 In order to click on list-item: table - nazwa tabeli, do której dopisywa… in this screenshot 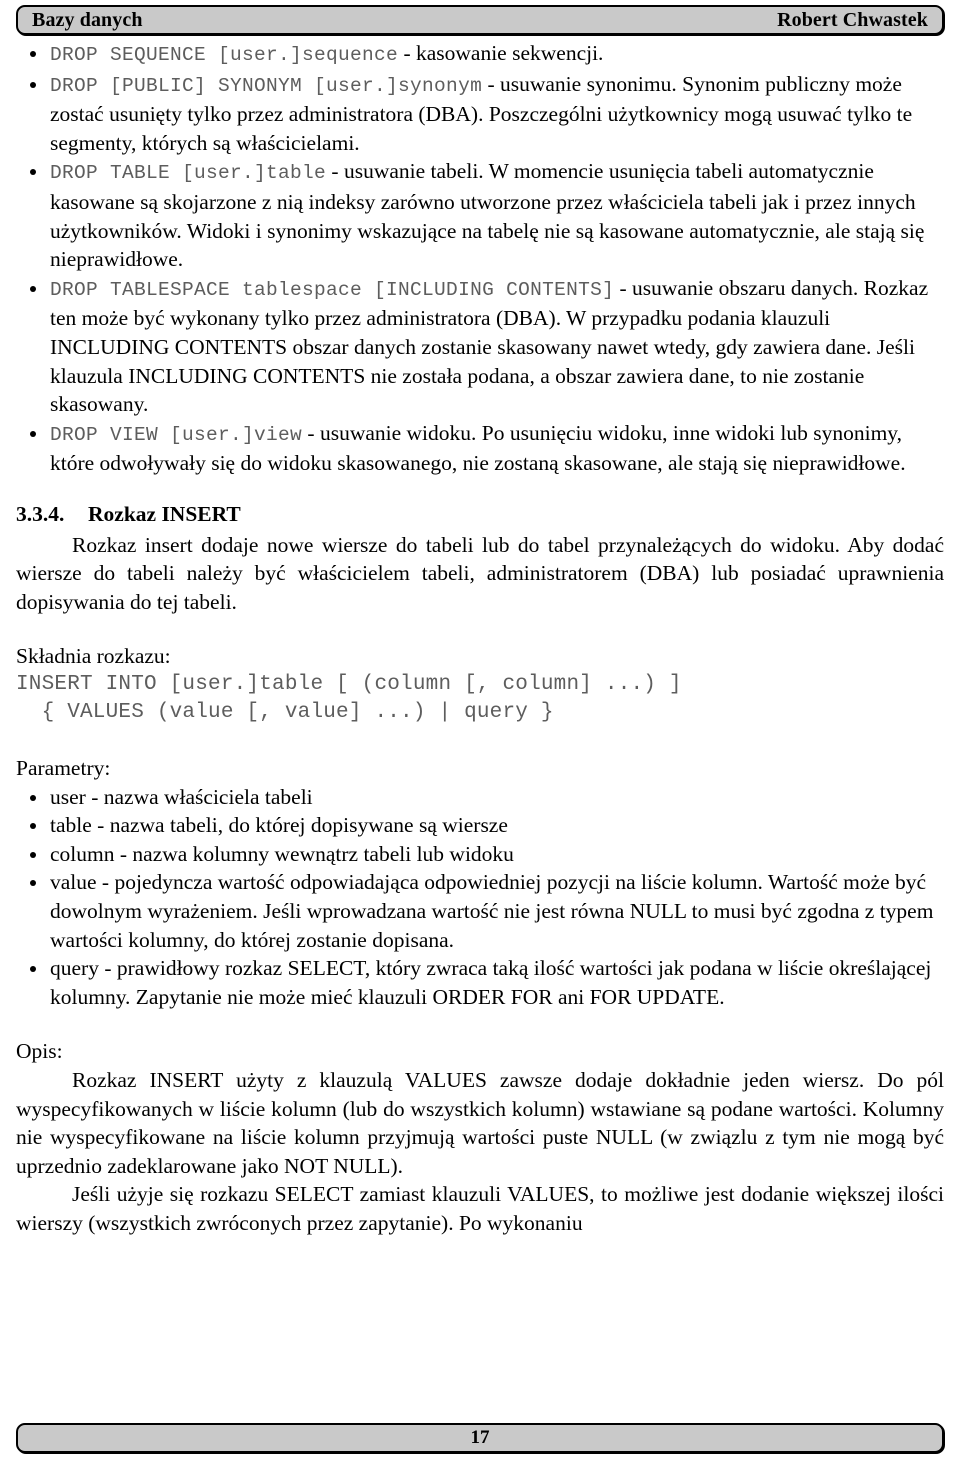, I will do `click(480, 825)`.